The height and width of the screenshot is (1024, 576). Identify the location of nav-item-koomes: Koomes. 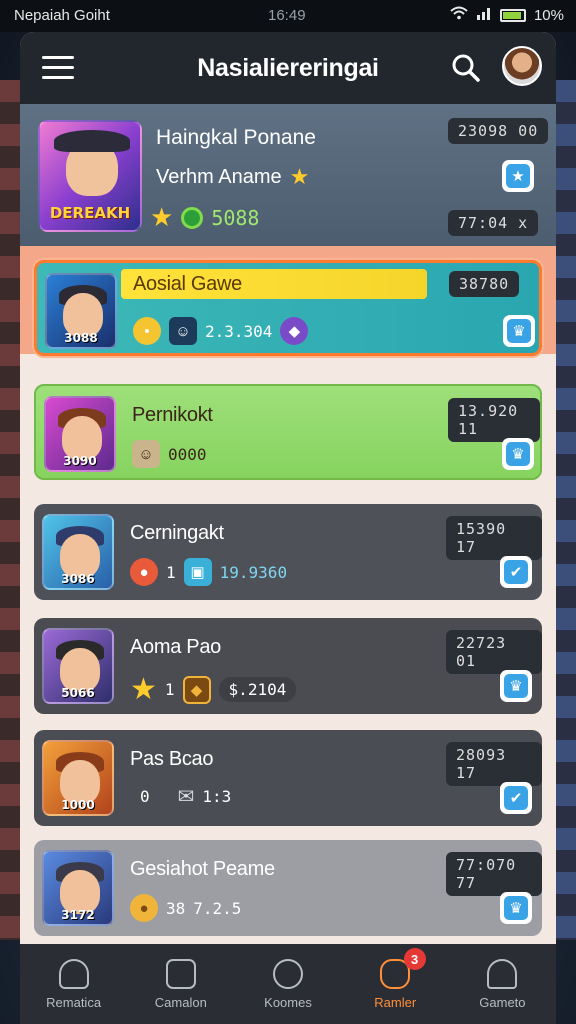
(287, 984).